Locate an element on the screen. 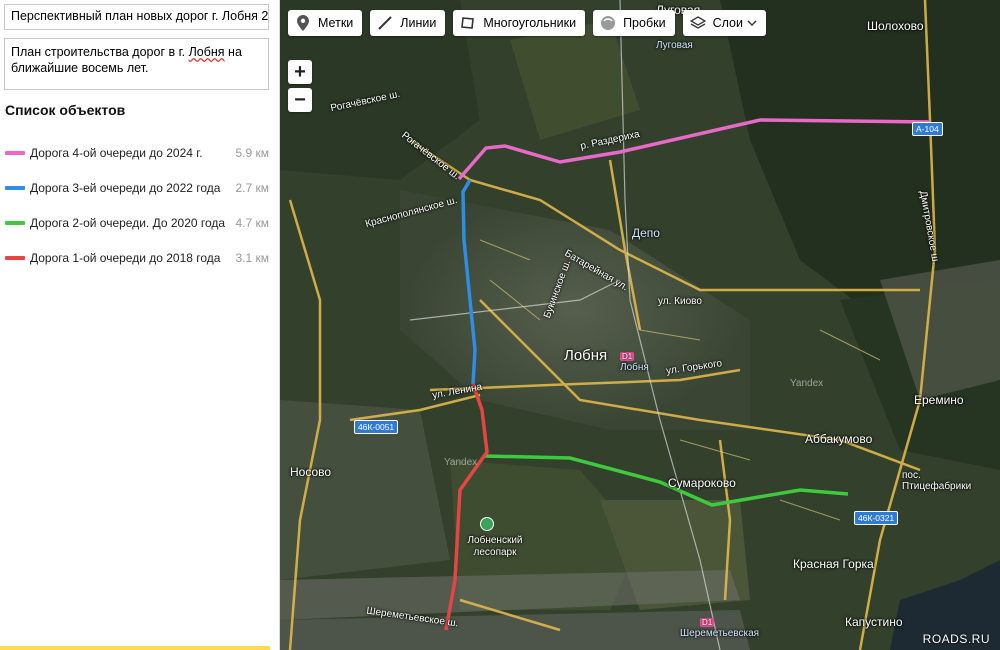  object-item-road-1: Дорога 1-ой очереди до 2018 года 3.1 км is located at coordinates (140, 257).